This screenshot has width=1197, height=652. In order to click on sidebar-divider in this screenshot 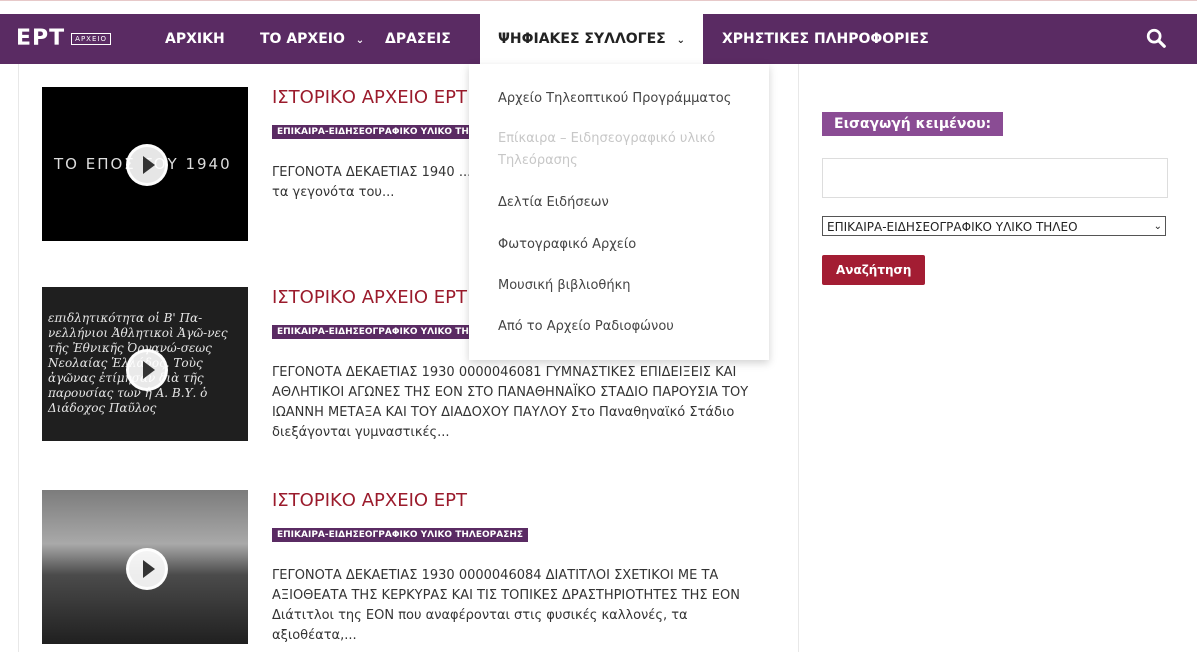, I will do `click(798, 358)`.